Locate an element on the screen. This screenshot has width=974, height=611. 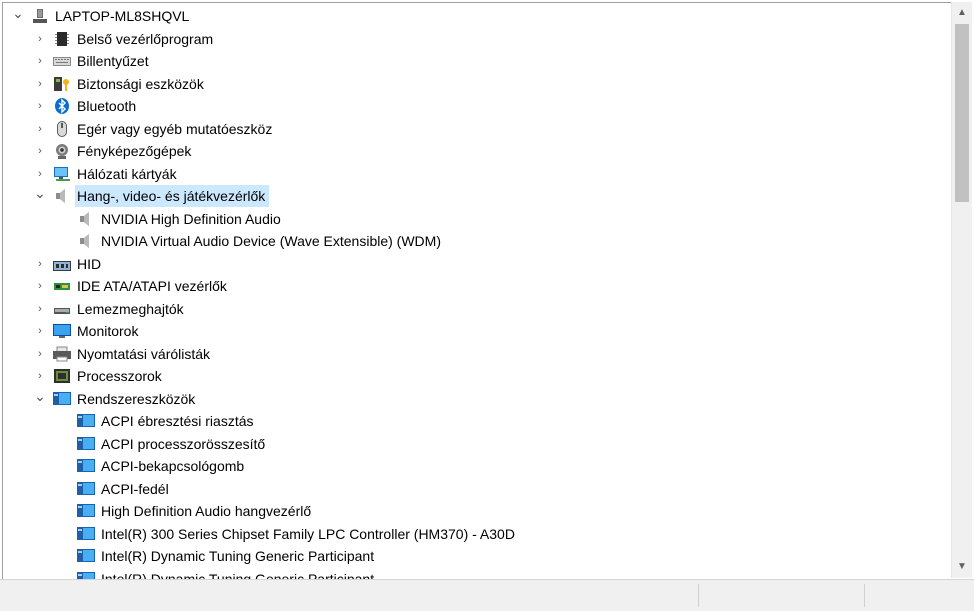
tree-category-item: › Billentyűzet is located at coordinates (473, 61).